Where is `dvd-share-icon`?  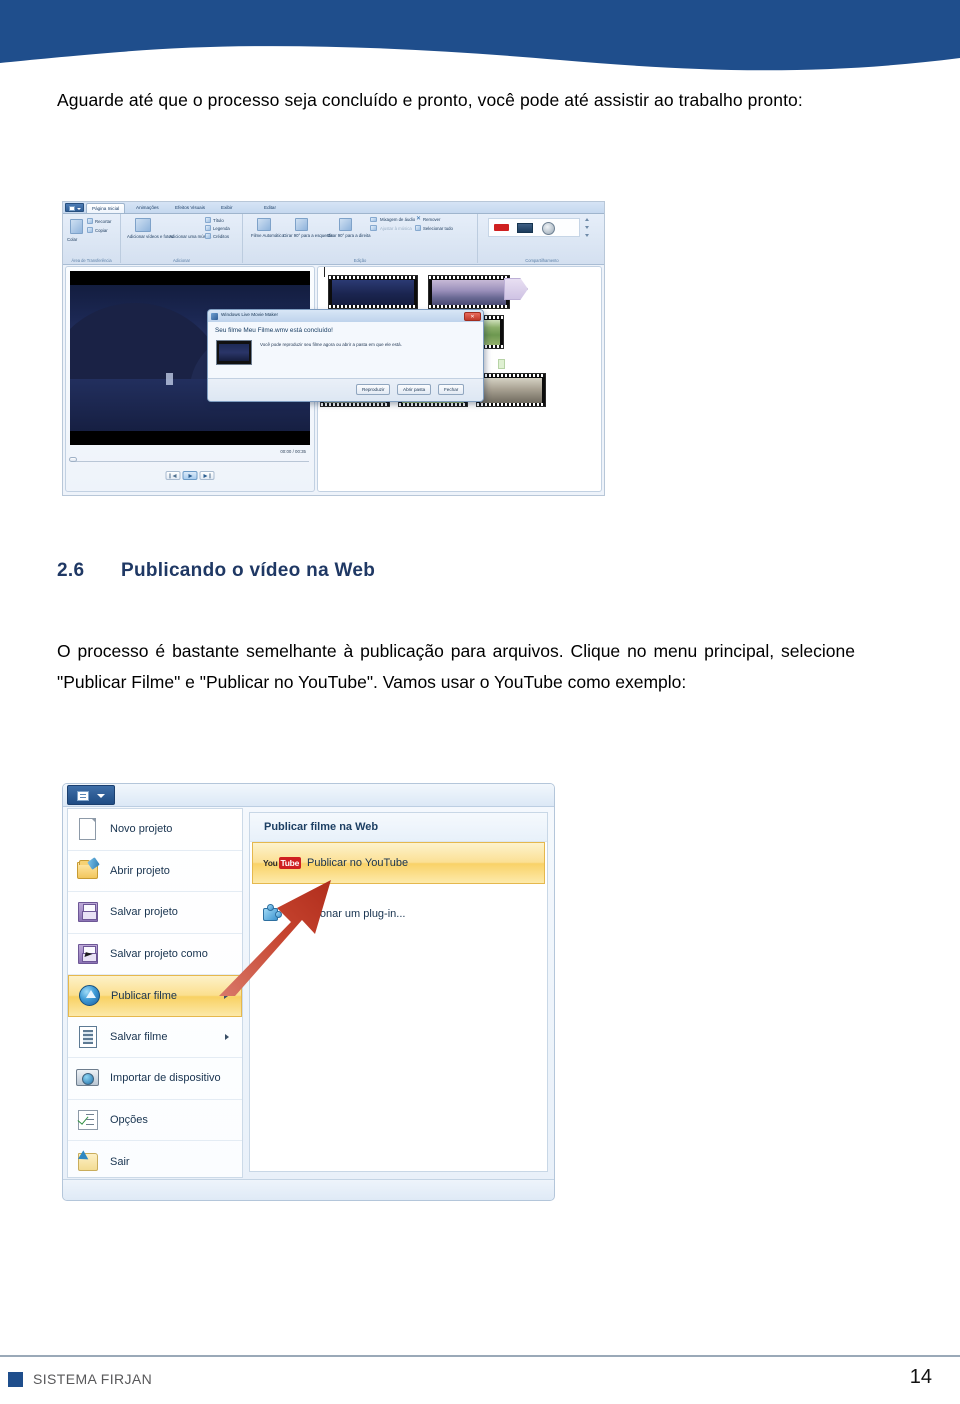
dvd-share-icon is located at coordinates (548, 228).